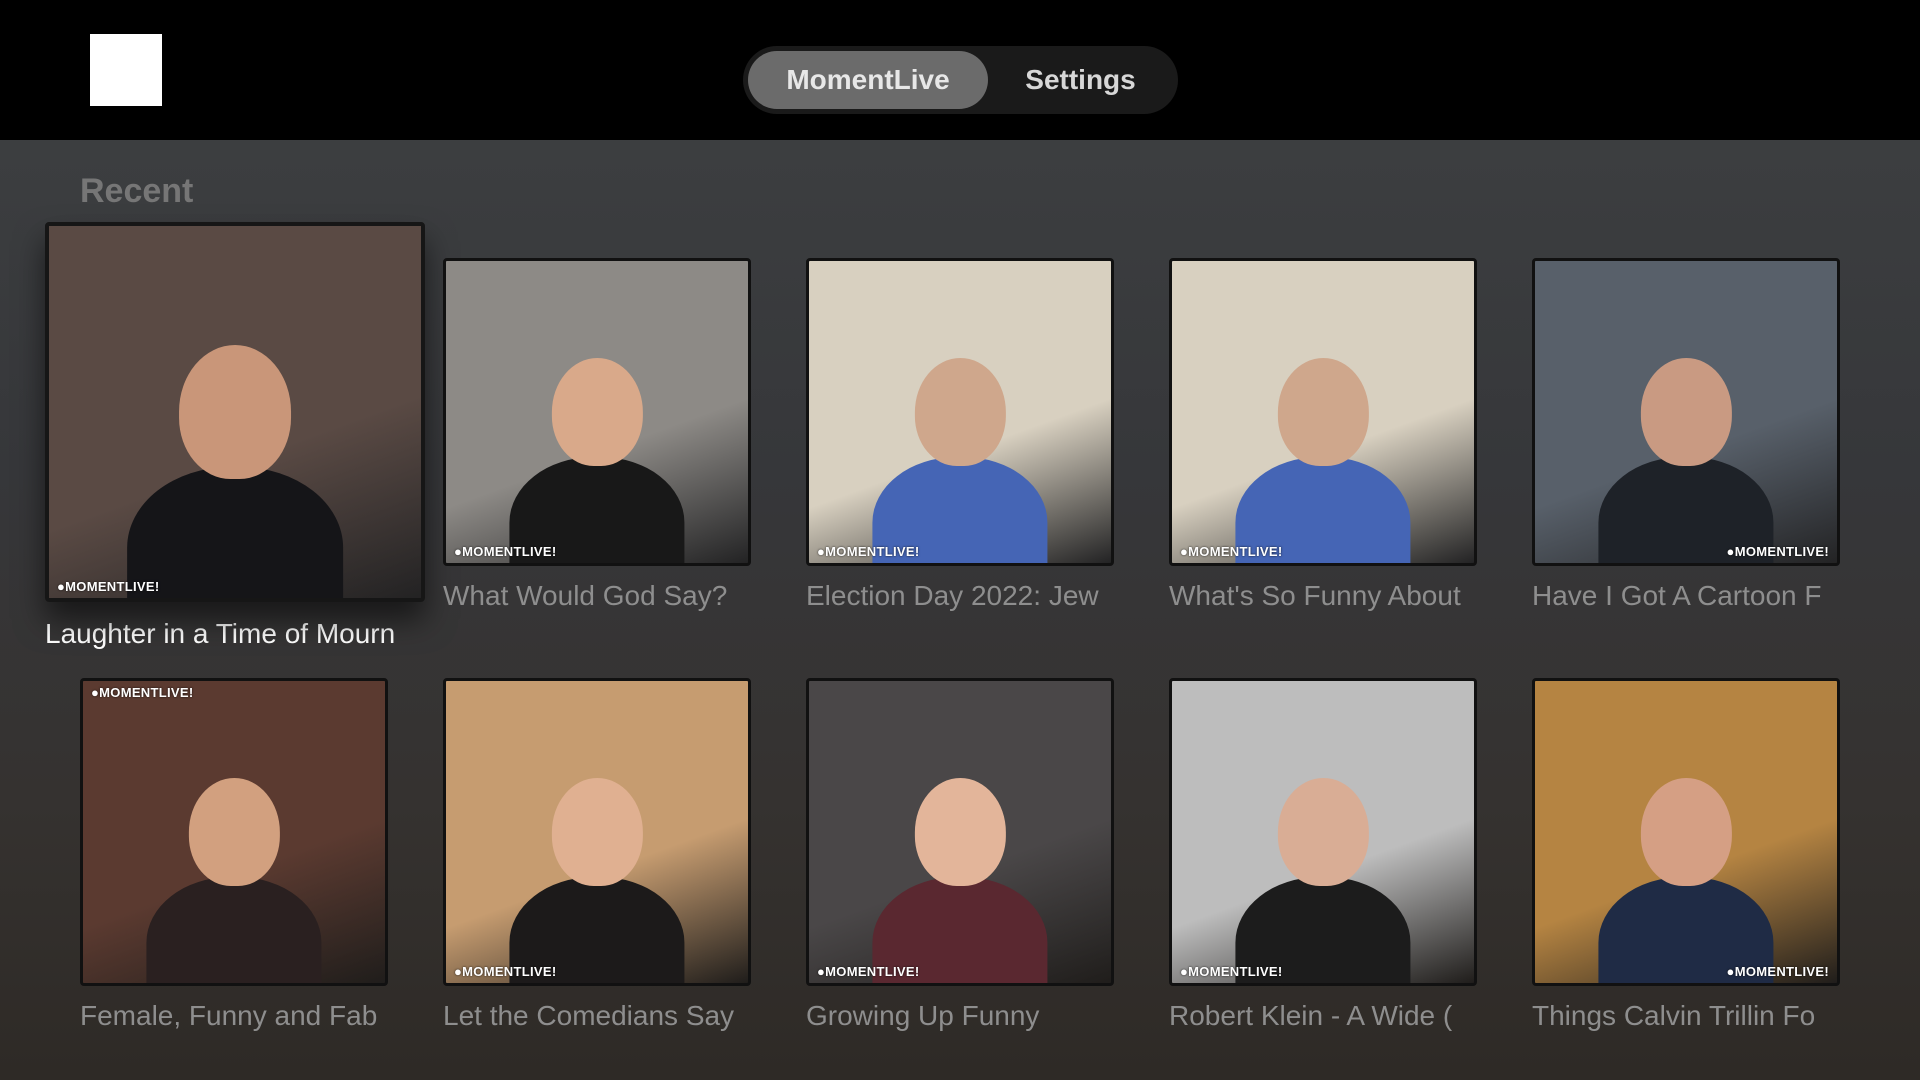  I want to click on video-tile: ●MOMENTLIVE! What's So Funny About, so click(1323, 435).